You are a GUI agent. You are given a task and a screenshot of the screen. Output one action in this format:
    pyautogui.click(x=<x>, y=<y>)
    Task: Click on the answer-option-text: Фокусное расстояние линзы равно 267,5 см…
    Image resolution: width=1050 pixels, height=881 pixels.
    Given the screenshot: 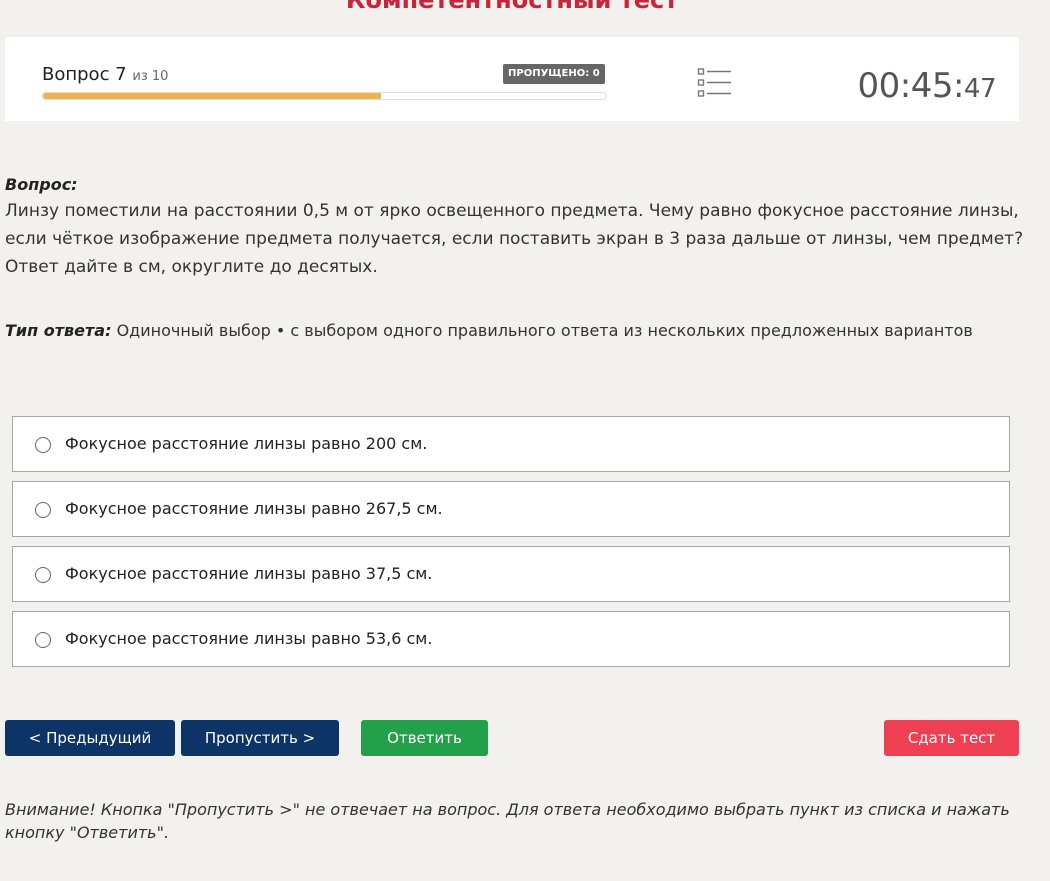 What is the action you would take?
    pyautogui.click(x=254, y=508)
    